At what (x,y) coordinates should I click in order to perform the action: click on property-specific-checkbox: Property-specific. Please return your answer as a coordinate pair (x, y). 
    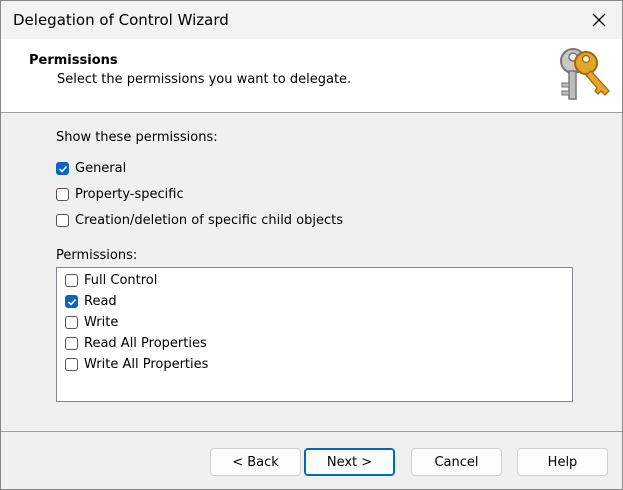
    Looking at the image, I should click on (120, 194).